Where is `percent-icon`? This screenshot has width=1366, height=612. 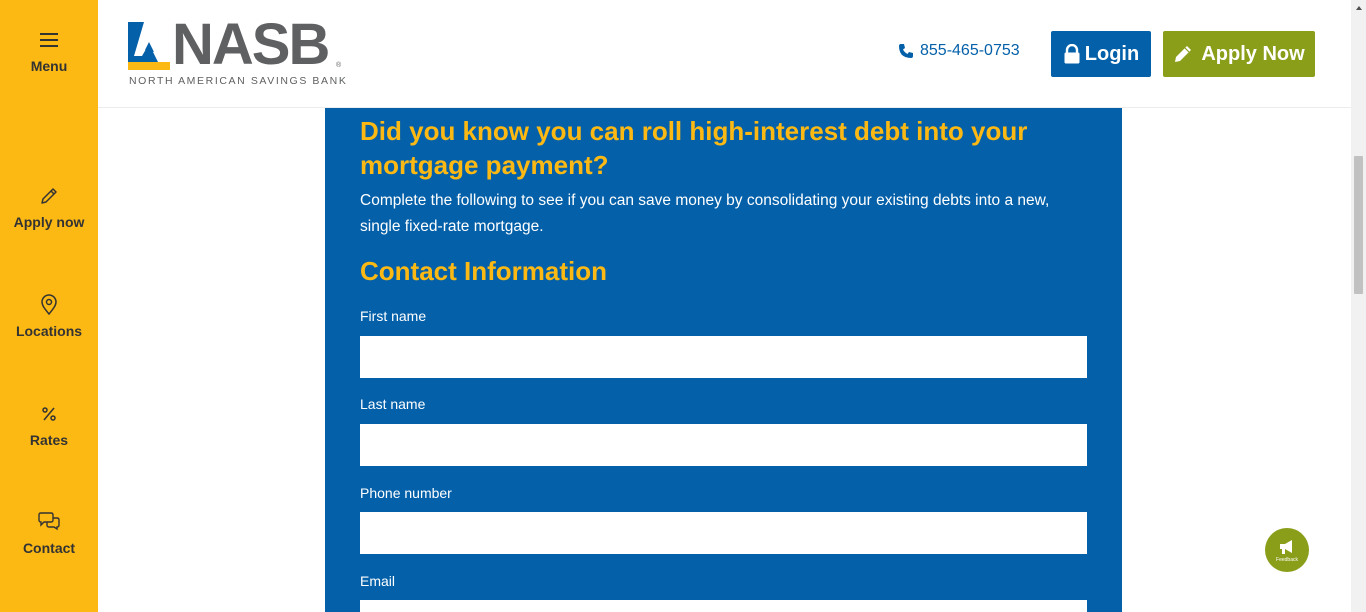 percent-icon is located at coordinates (49, 414).